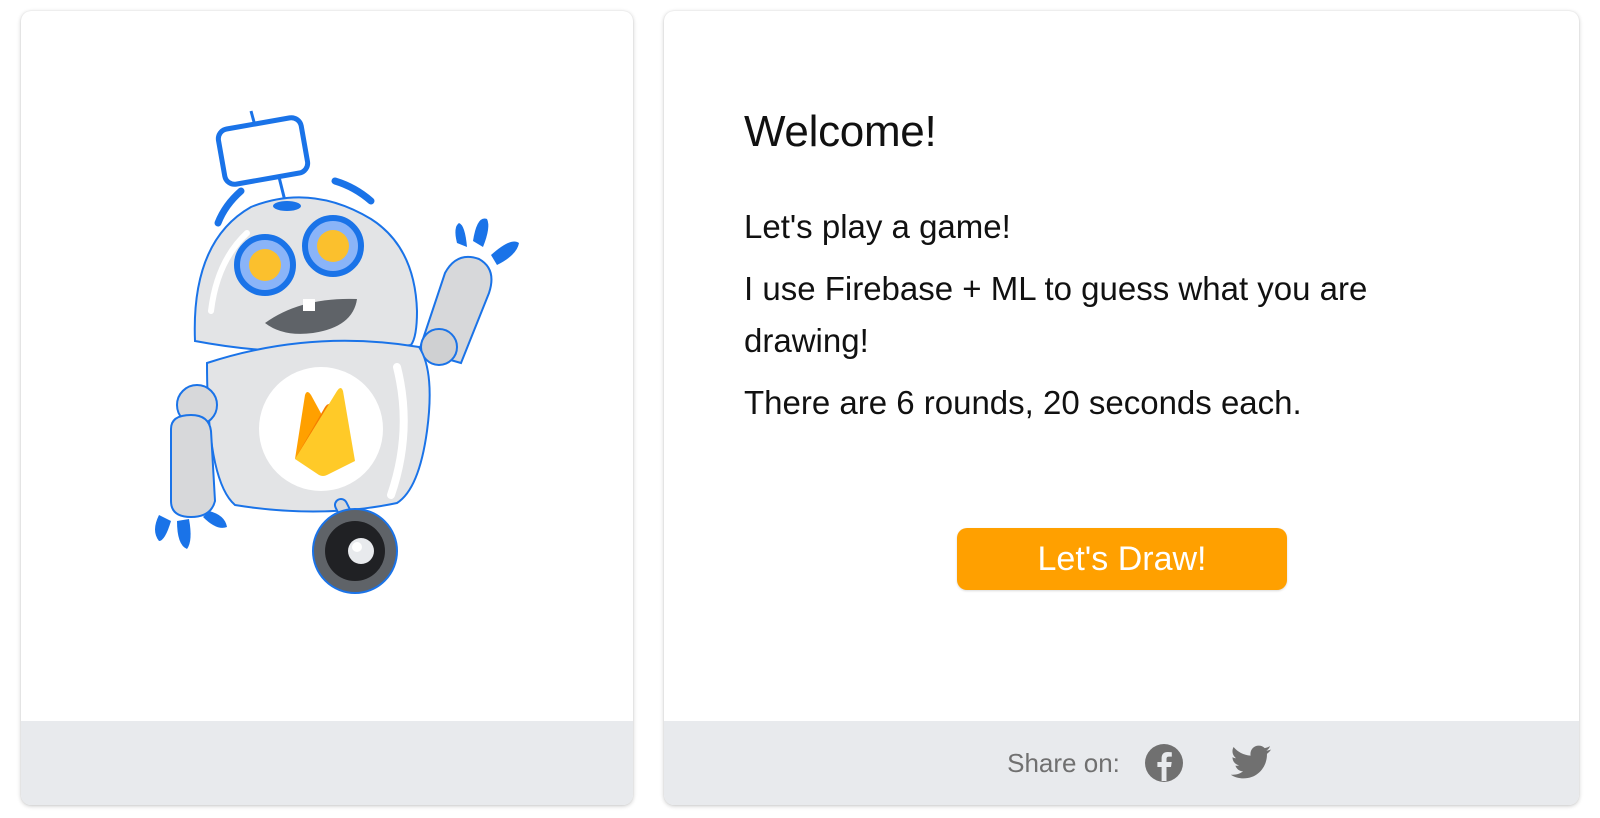 The width and height of the screenshot is (1600, 818). Describe the element at coordinates (877, 226) in the screenshot. I see `intro-line-1: Let's play a game!` at that location.